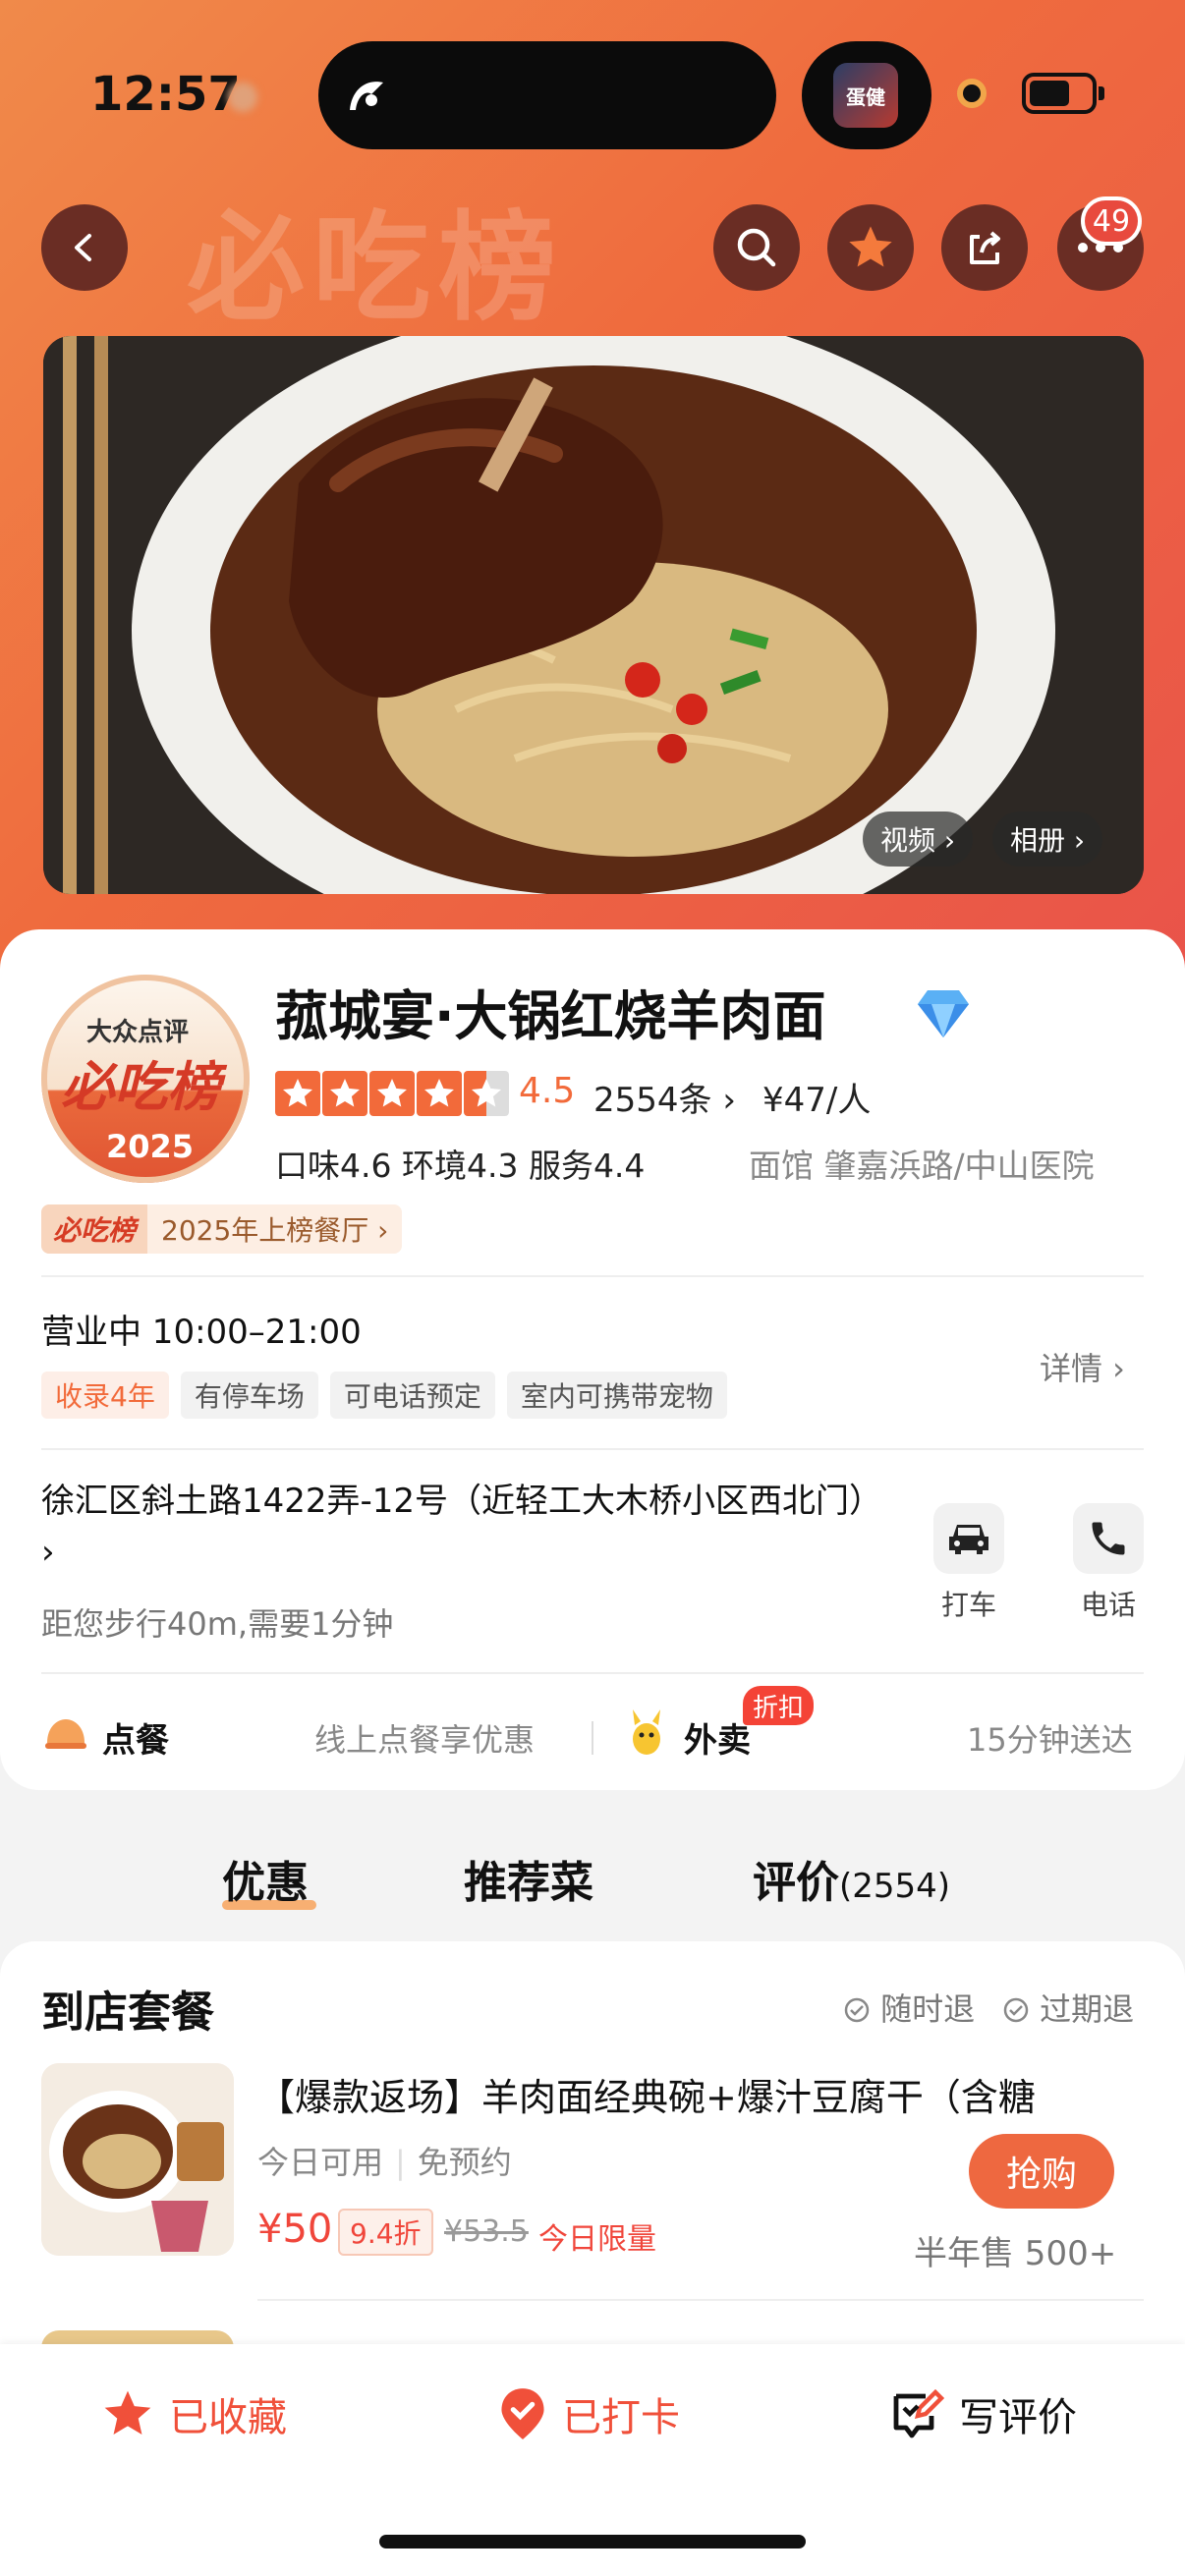 This screenshot has width=1185, height=2576. I want to click on dining-bell-icon, so click(66, 1734).